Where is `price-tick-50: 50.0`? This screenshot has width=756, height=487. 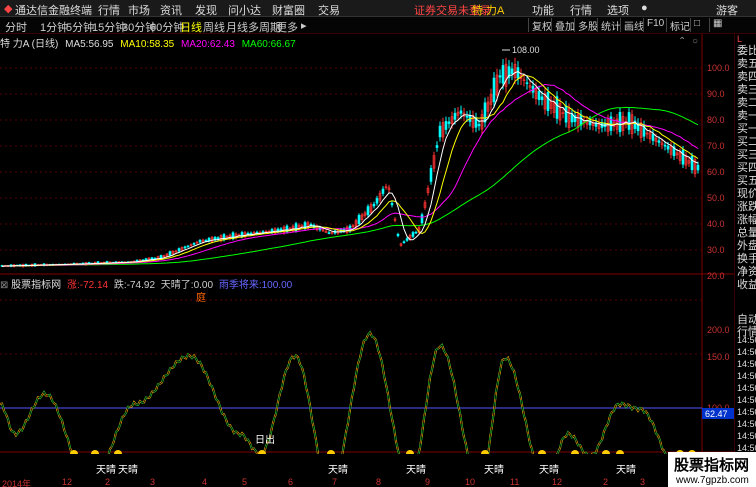
price-tick-50: 50.0 is located at coordinates (716, 198).